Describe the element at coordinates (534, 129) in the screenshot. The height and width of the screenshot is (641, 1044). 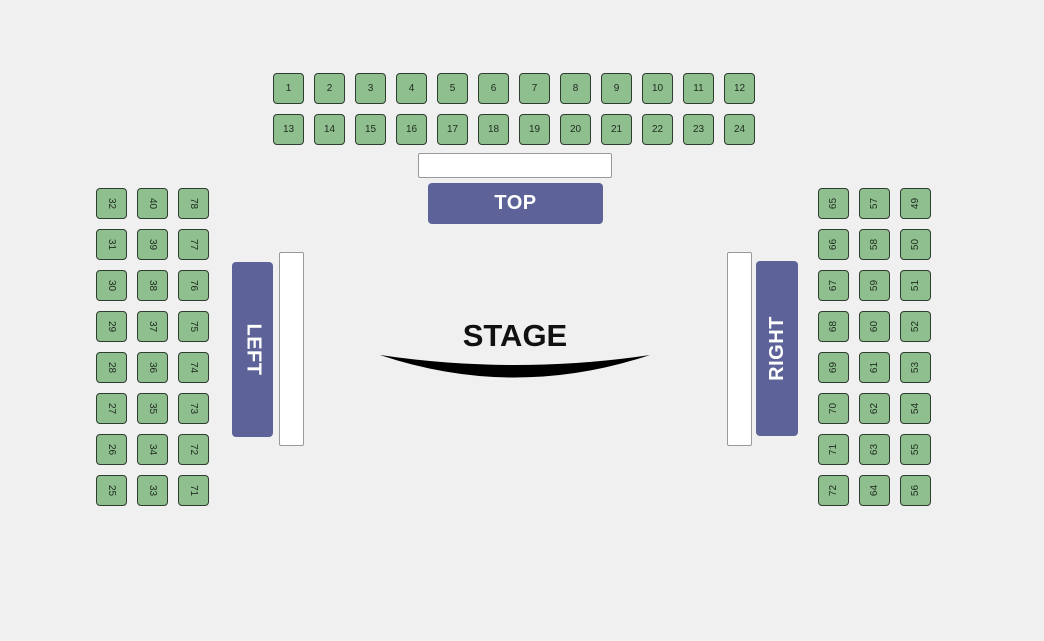
I see `seat-19: 19` at that location.